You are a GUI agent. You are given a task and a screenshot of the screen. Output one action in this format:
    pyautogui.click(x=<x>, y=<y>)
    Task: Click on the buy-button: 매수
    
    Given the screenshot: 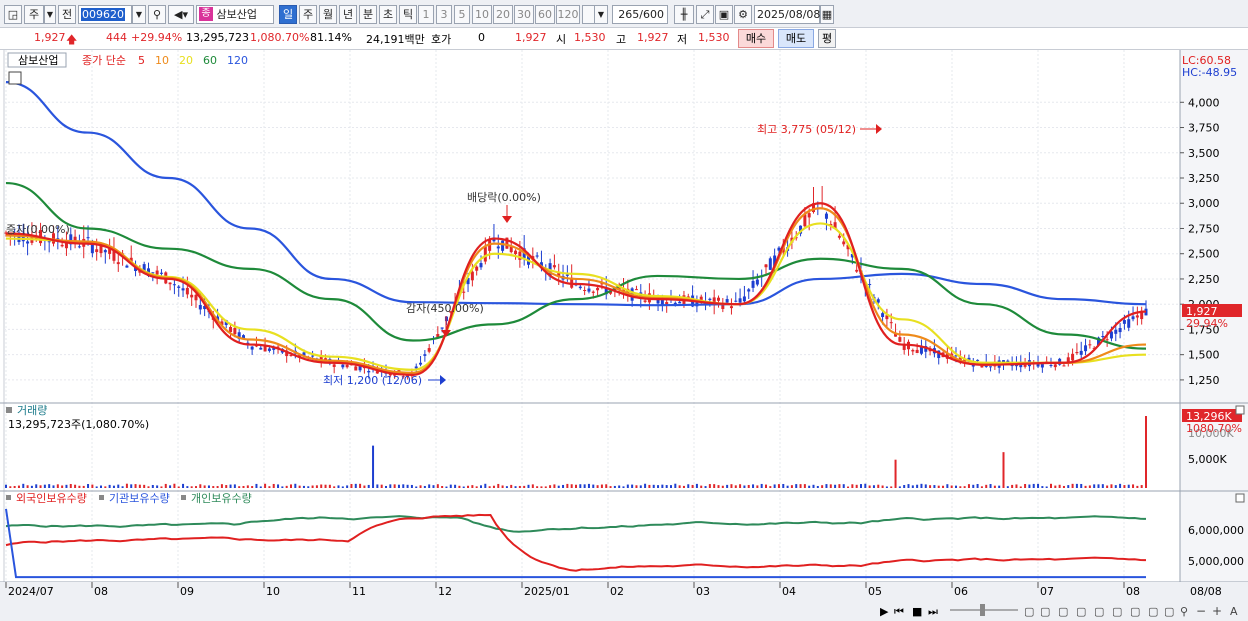 What is the action you would take?
    pyautogui.click(x=756, y=38)
    